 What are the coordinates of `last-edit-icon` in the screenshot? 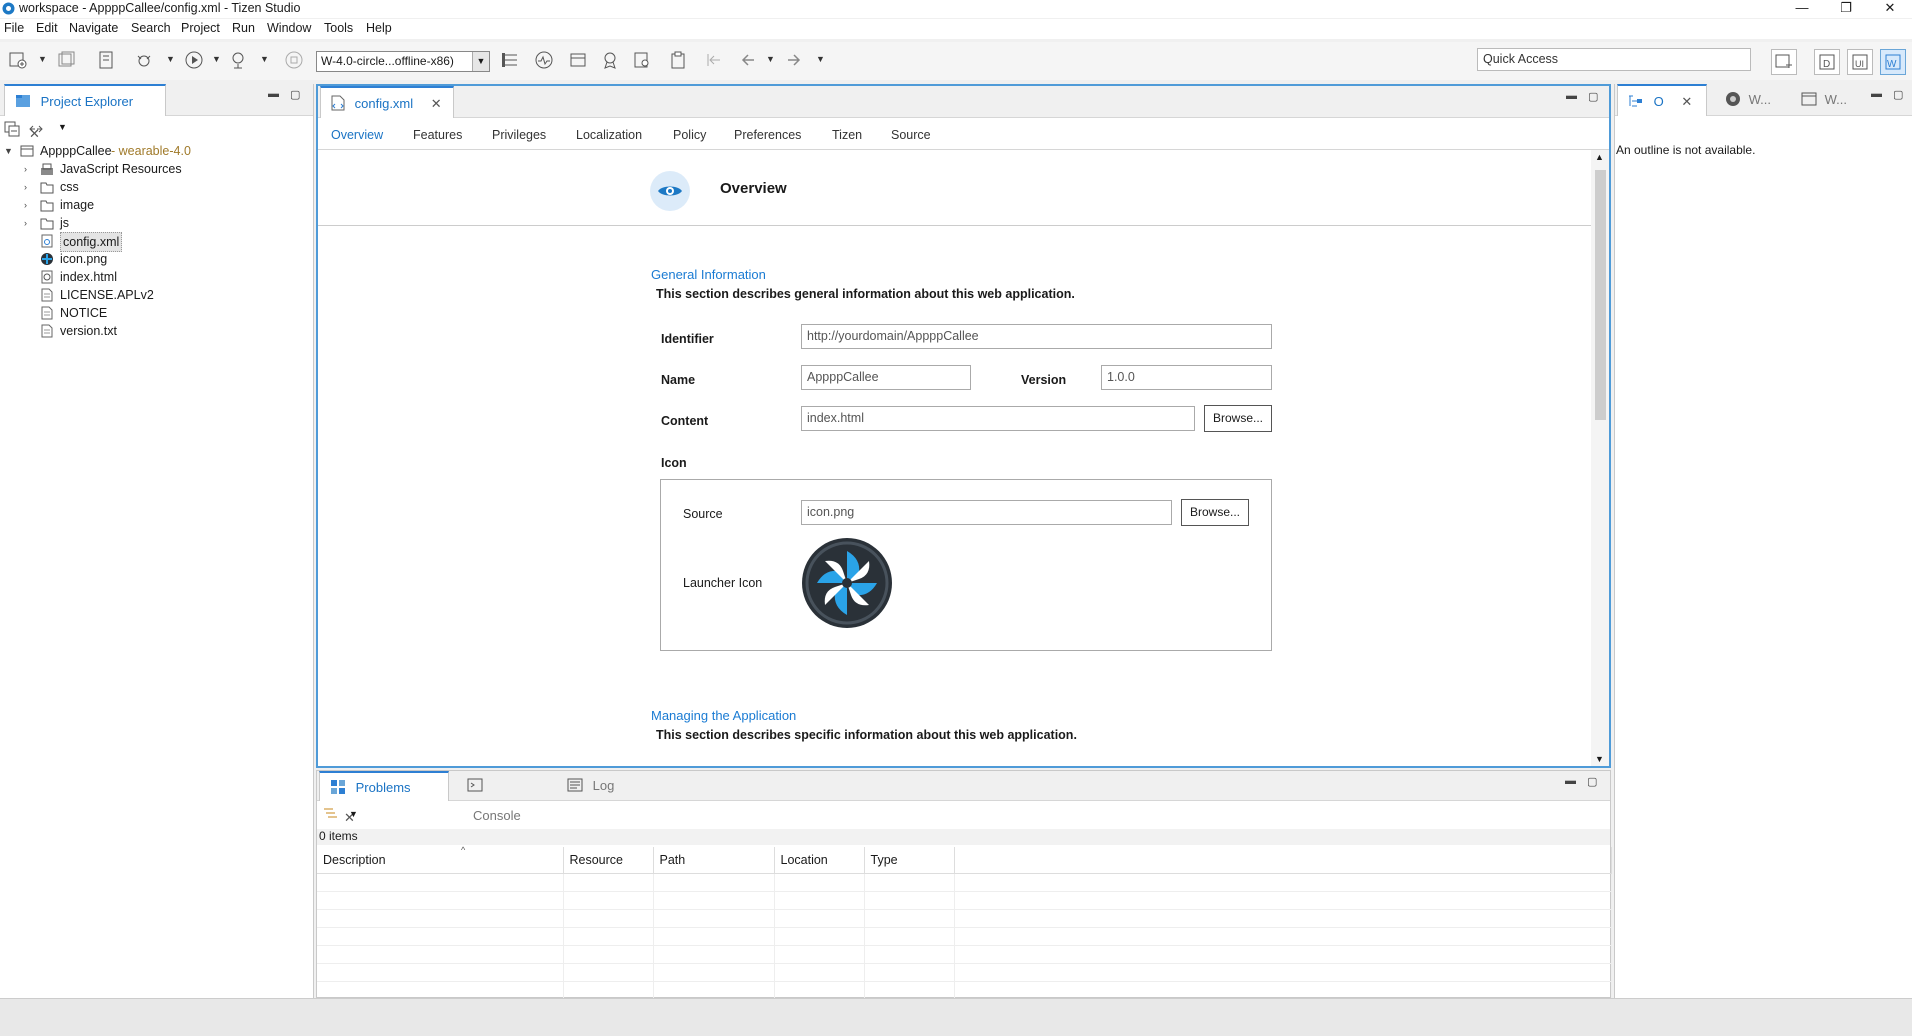 It's located at (714, 60).